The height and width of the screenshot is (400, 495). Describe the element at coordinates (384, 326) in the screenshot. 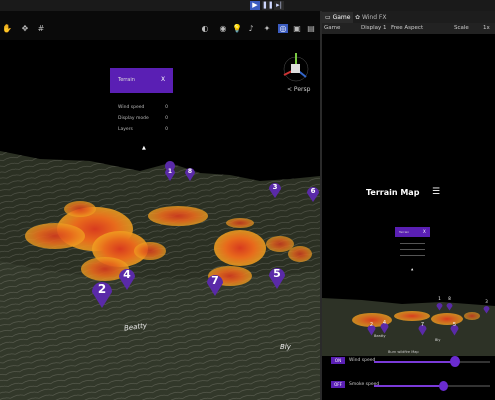

I see `game-pin: 4` at that location.